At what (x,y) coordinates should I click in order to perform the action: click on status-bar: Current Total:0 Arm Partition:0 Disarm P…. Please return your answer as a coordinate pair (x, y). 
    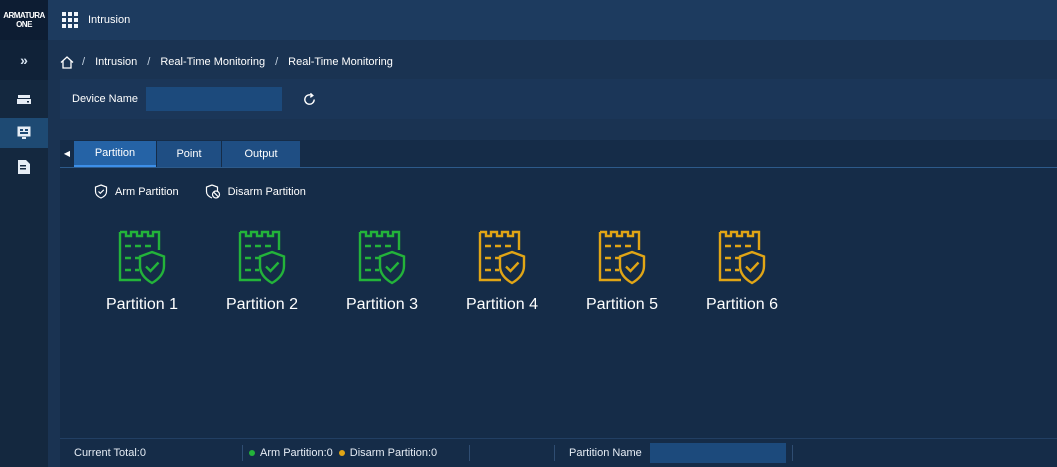
    Looking at the image, I should click on (558, 452).